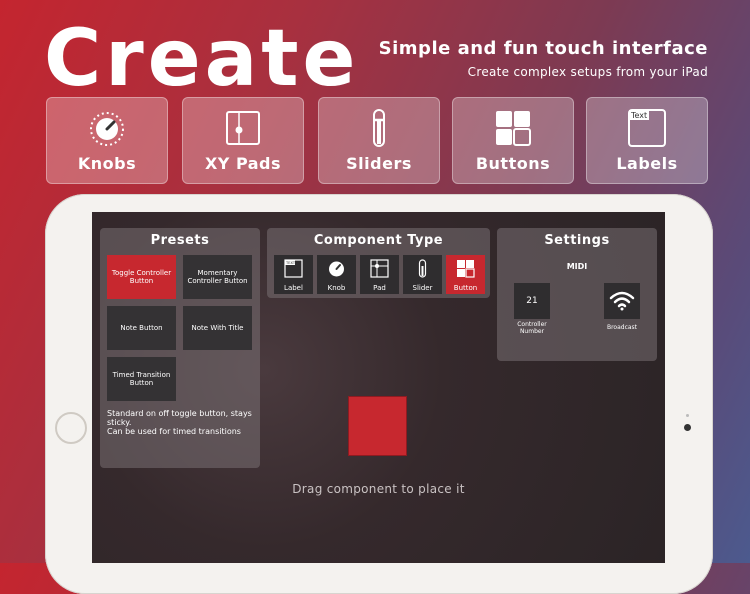  I want to click on home-button, so click(71, 428).